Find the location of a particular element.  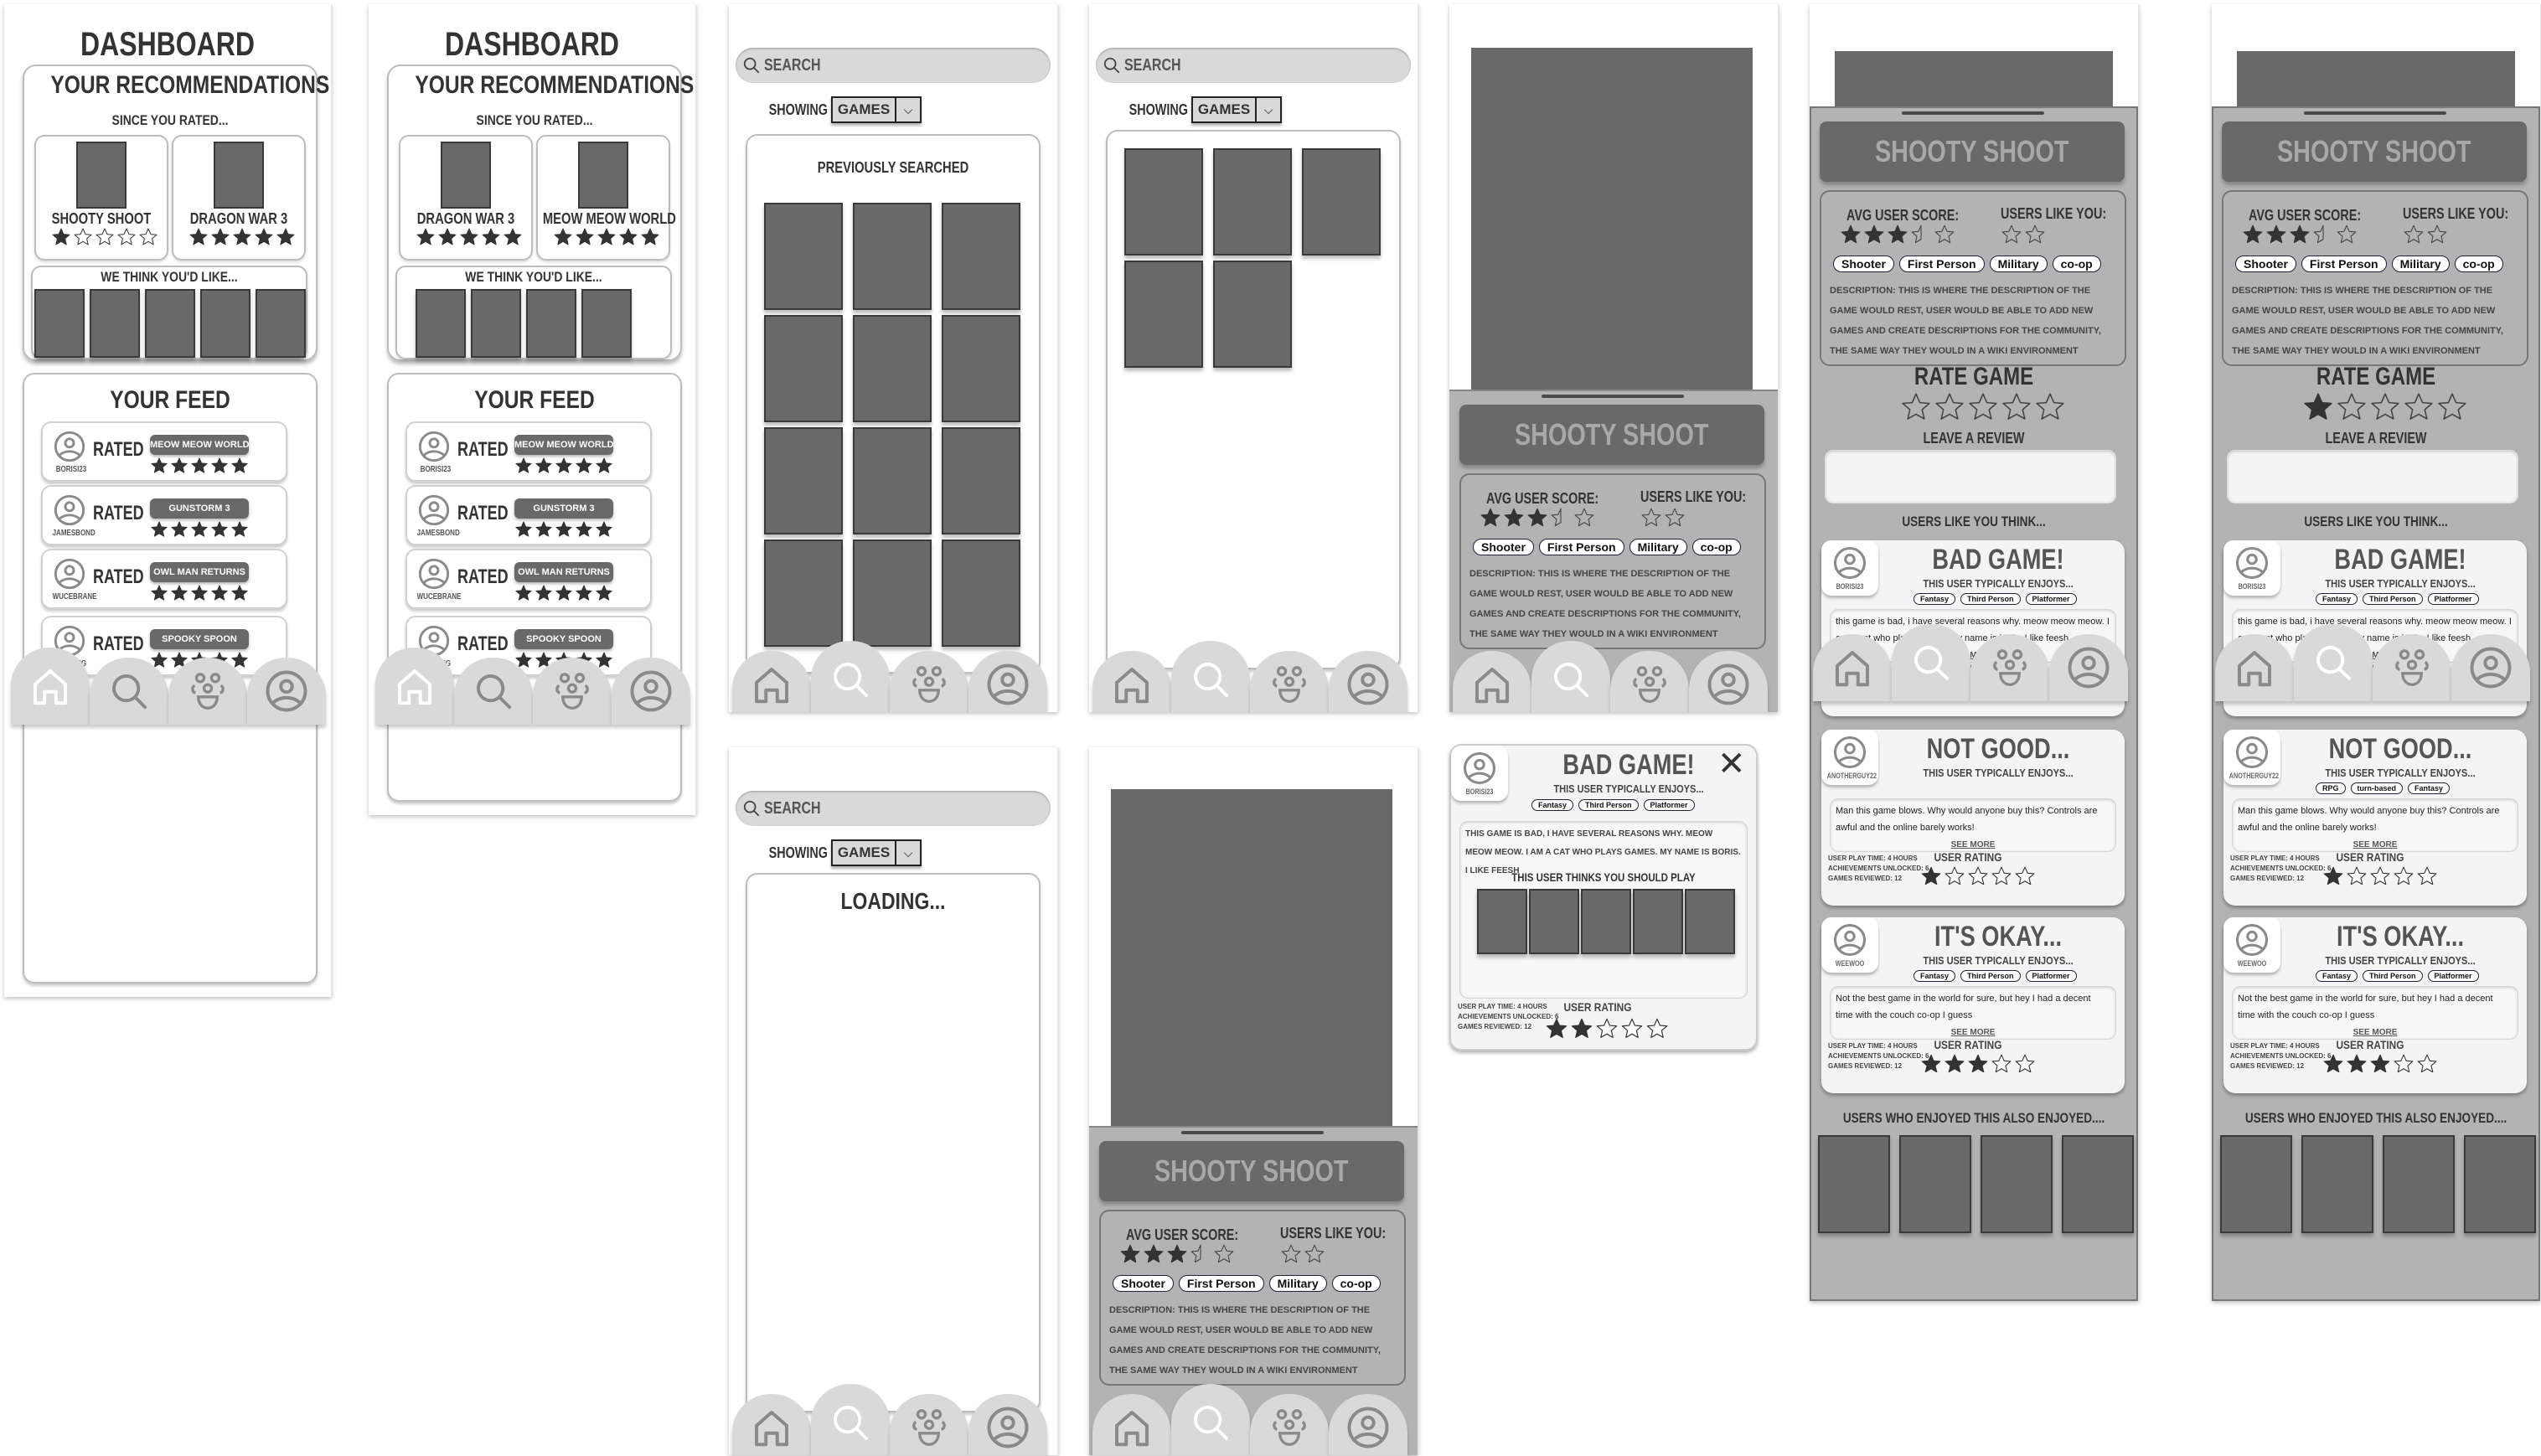

rated-game-card: SHOOTY SHOOT is located at coordinates (101, 198).